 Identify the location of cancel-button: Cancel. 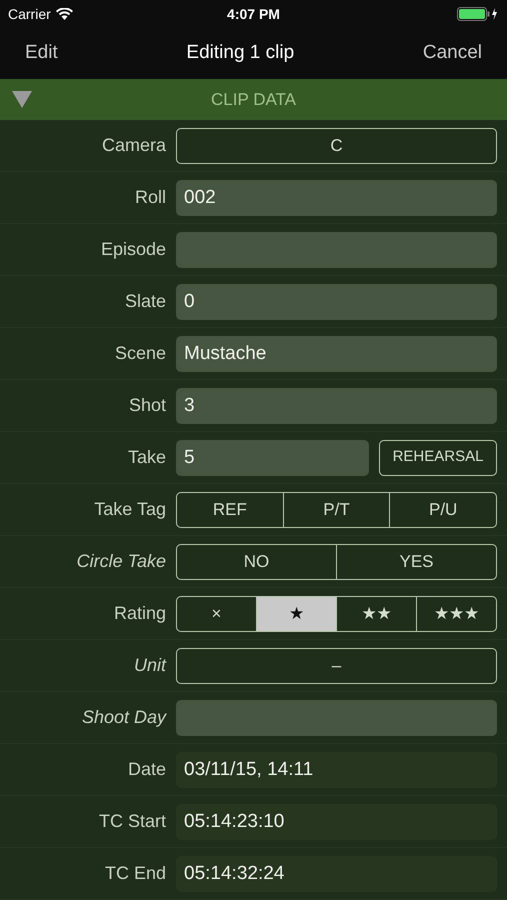
(452, 53).